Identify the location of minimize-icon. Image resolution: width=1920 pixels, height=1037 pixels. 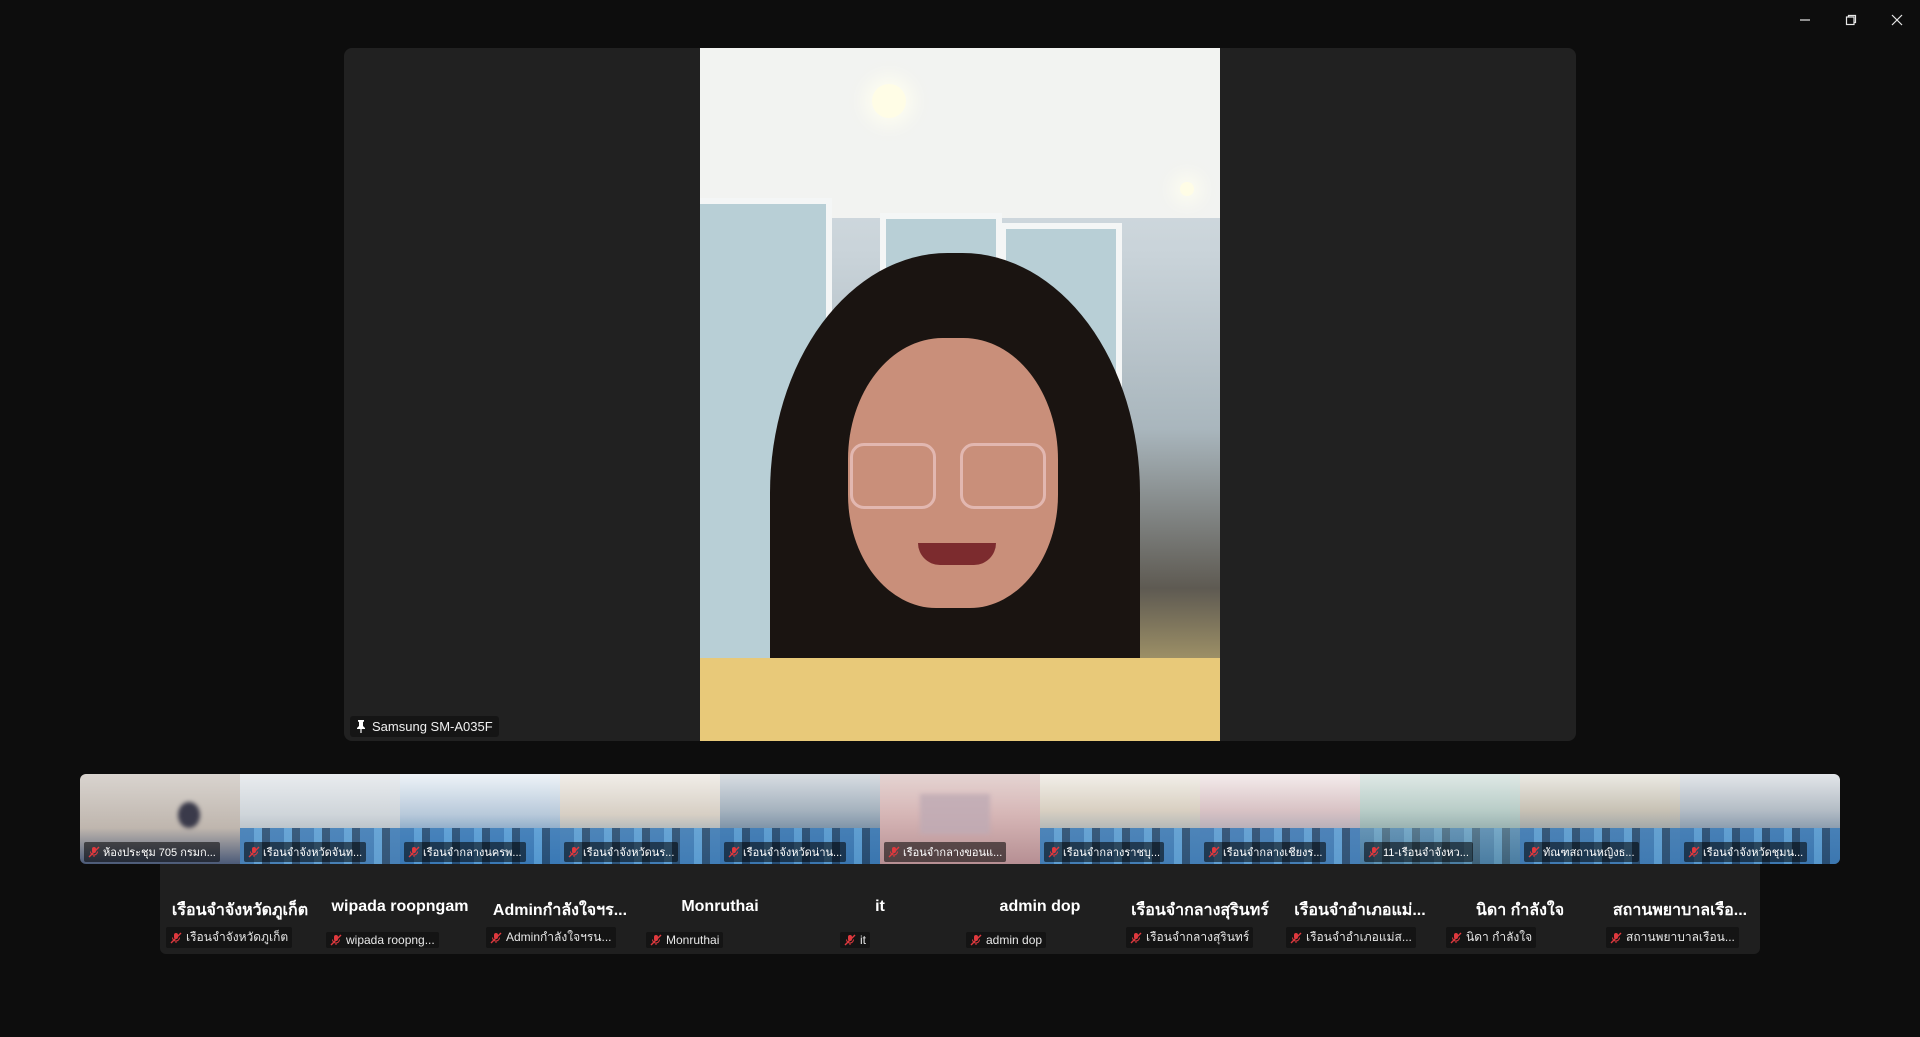
(1805, 20).